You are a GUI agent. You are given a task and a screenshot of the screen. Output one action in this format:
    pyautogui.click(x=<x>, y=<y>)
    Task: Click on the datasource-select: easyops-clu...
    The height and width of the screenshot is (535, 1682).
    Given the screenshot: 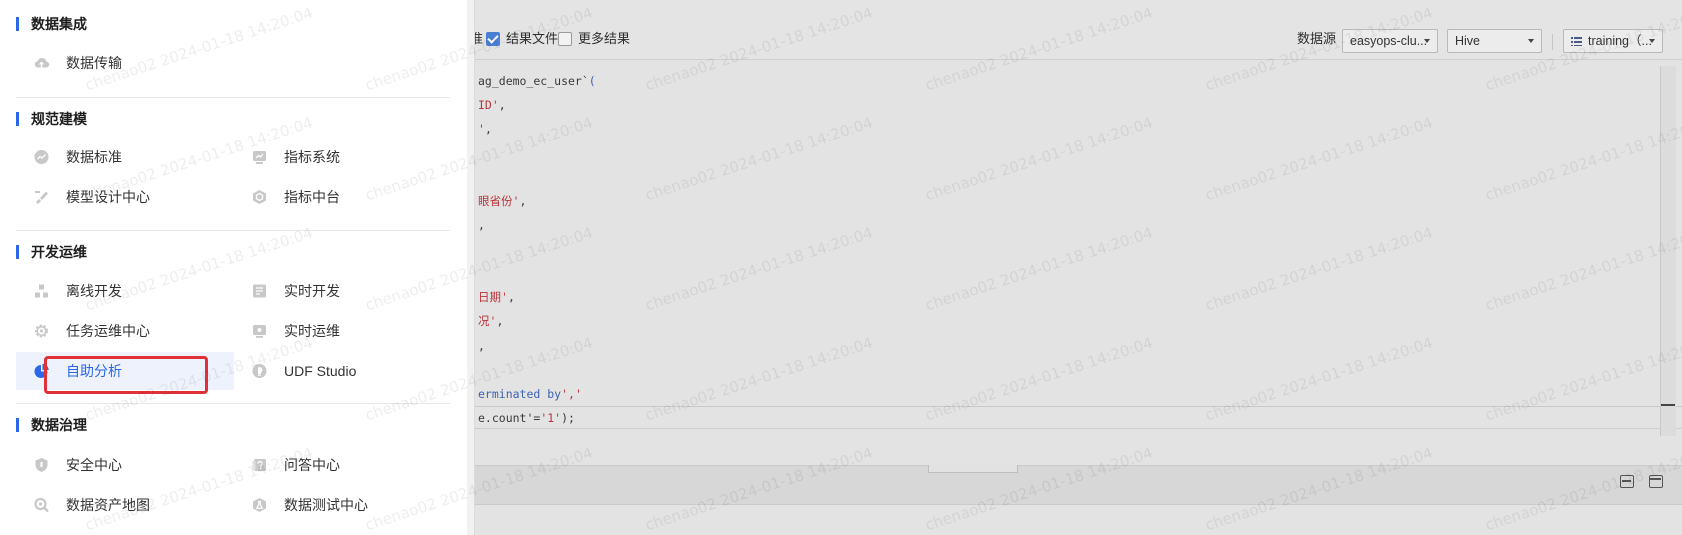 What is the action you would take?
    pyautogui.click(x=1390, y=41)
    